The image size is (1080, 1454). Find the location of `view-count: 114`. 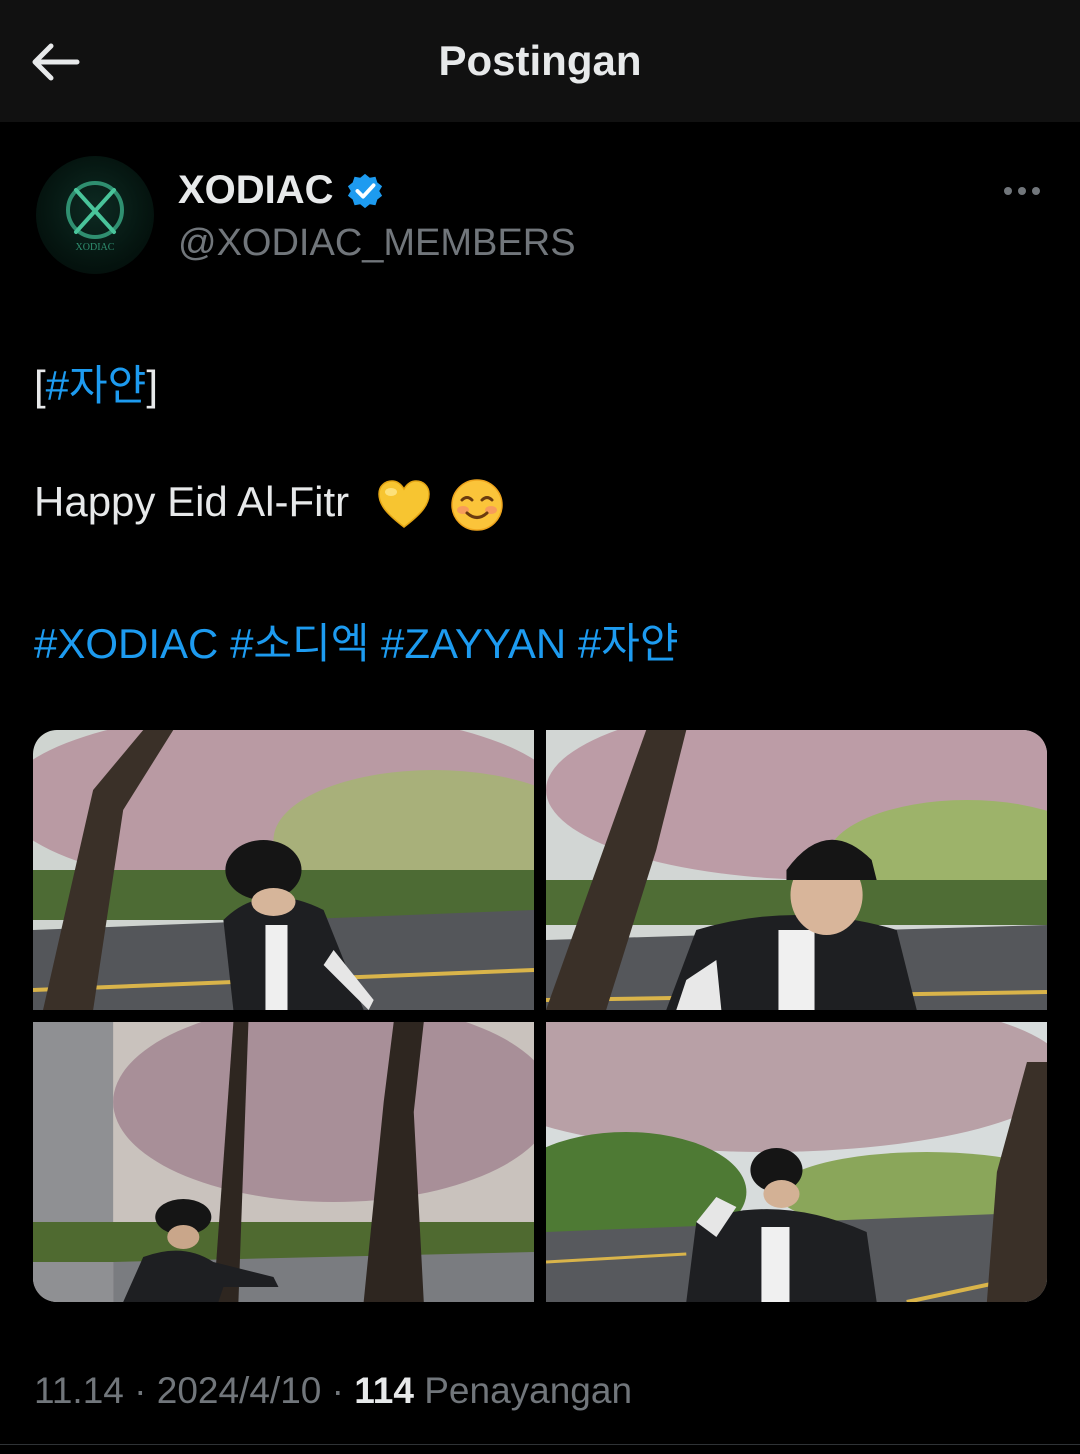

view-count: 114 is located at coordinates (384, 1390).